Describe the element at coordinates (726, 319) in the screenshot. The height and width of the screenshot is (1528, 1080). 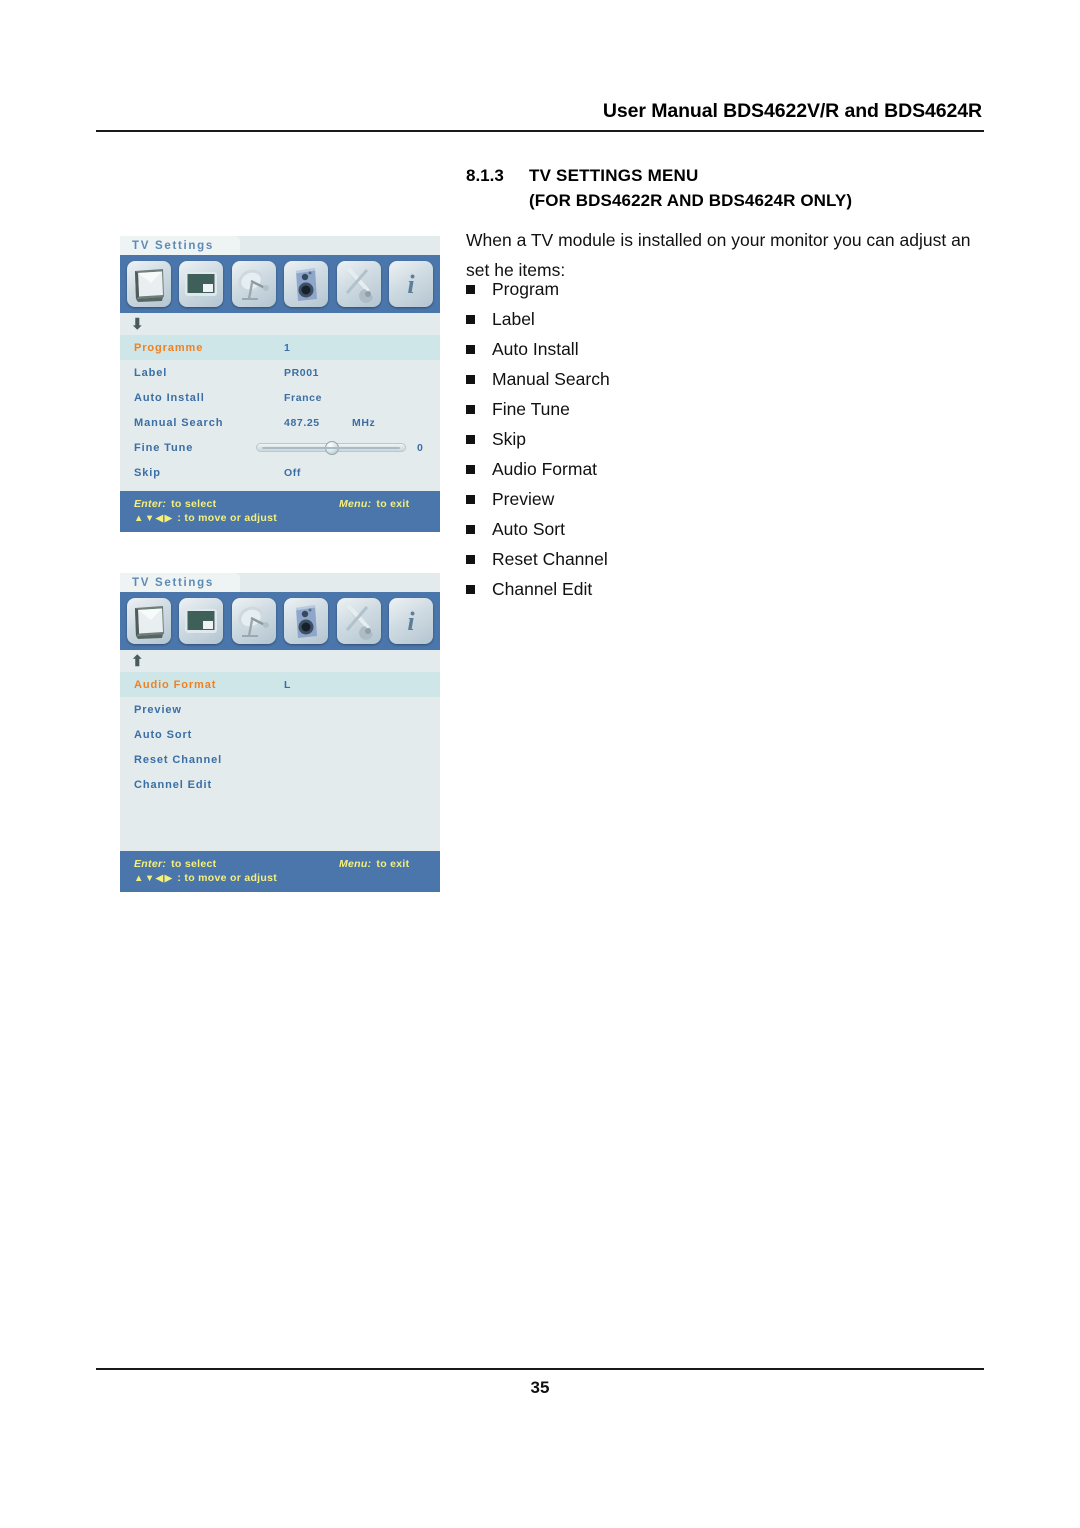
I see `list-item: Label` at that location.